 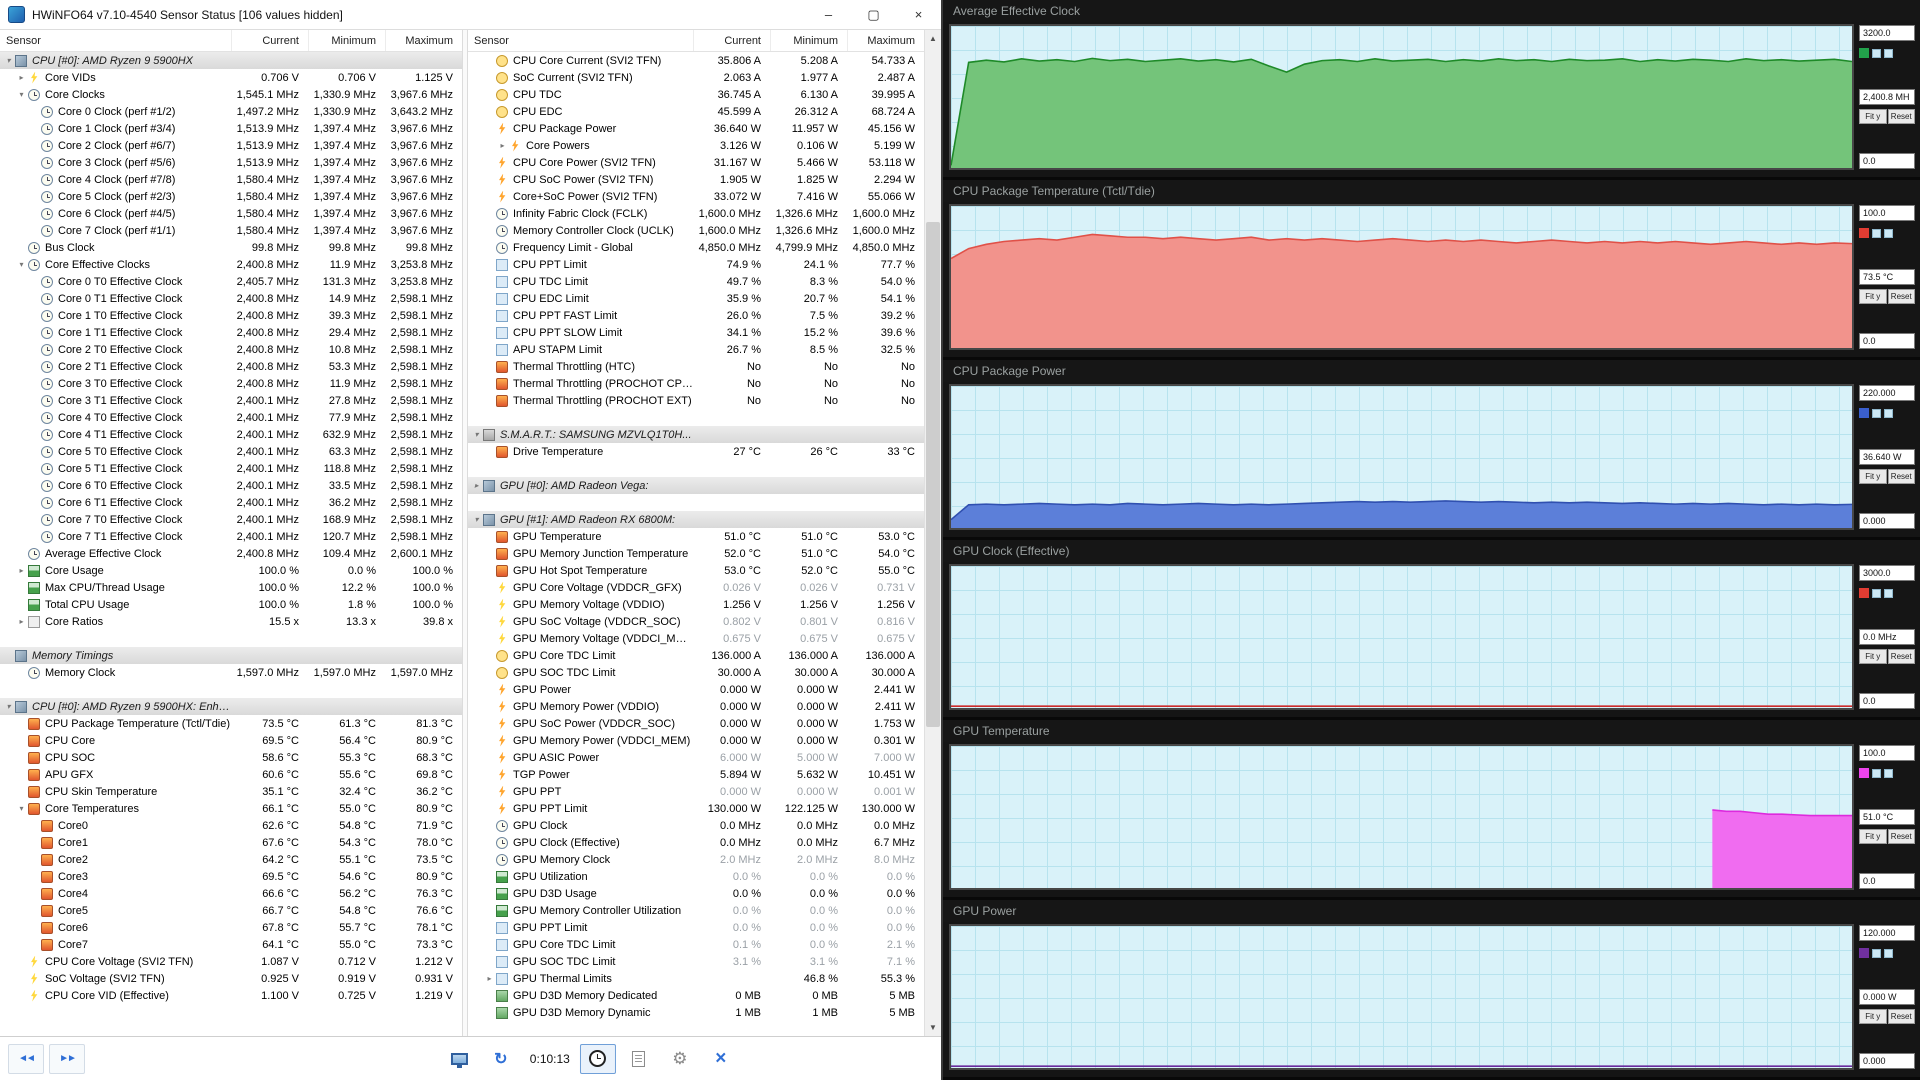 What do you see at coordinates (680, 1059) in the screenshot?
I see `settings-button: ⚙` at bounding box center [680, 1059].